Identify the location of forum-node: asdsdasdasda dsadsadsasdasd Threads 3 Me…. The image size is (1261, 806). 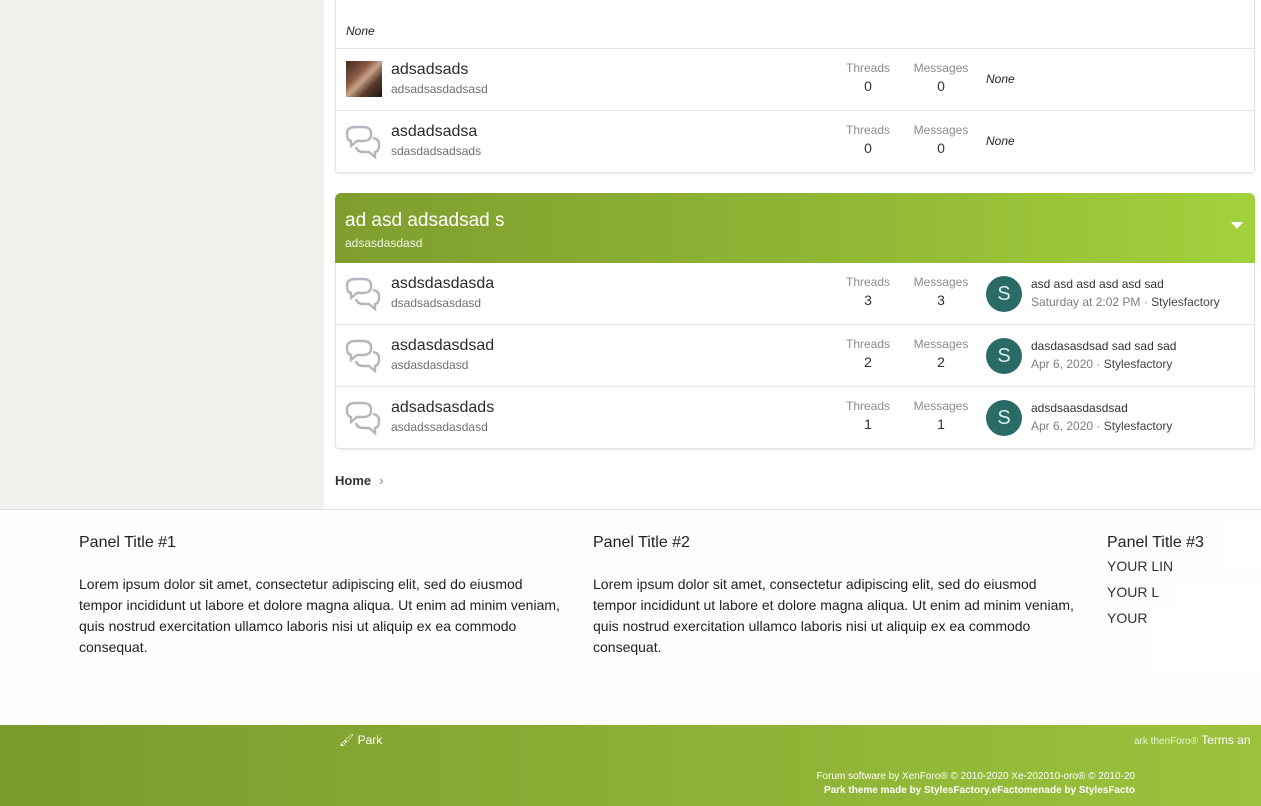
(795, 294).